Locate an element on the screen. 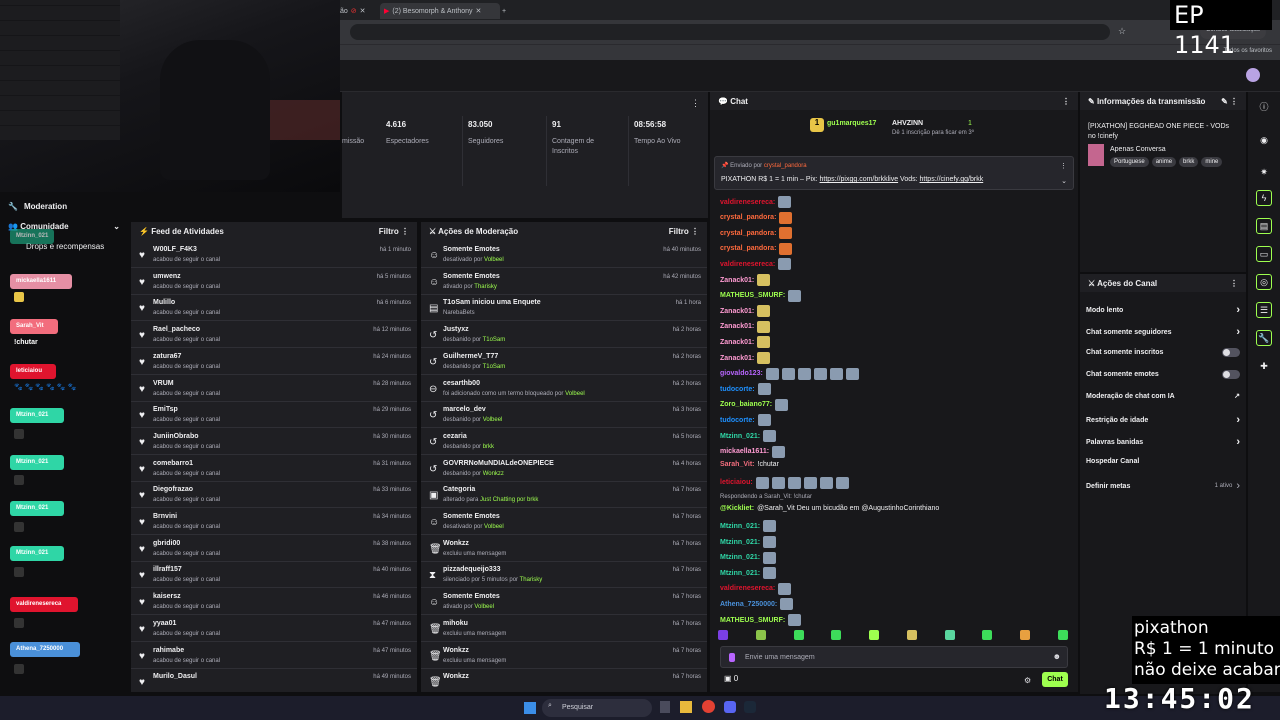 This screenshot has width=1280, height=720. feed-user: W00LF_F4K3 is located at coordinates (175, 249).